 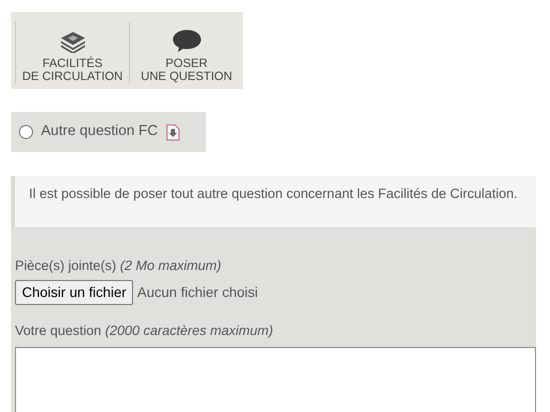 I want to click on file-status: Aucun fichier choisi, so click(x=197, y=292).